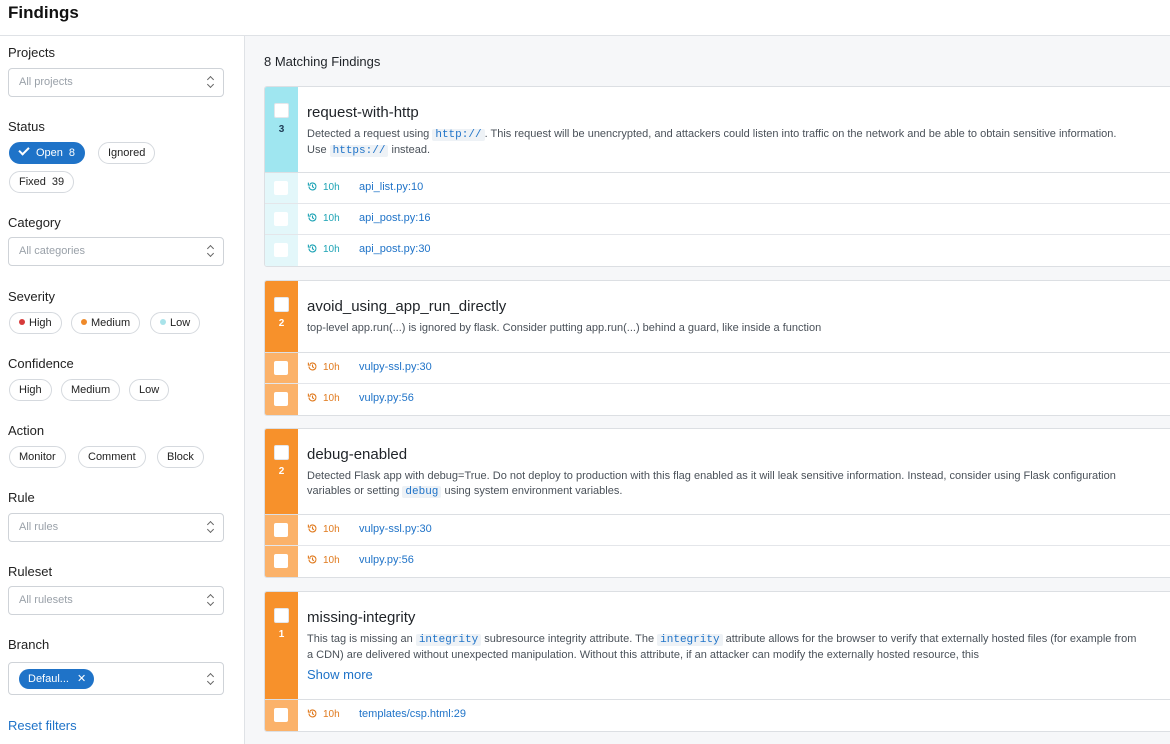 The image size is (1170, 744). What do you see at coordinates (357, 454) in the screenshot?
I see `rule-name: debug-enabled` at bounding box center [357, 454].